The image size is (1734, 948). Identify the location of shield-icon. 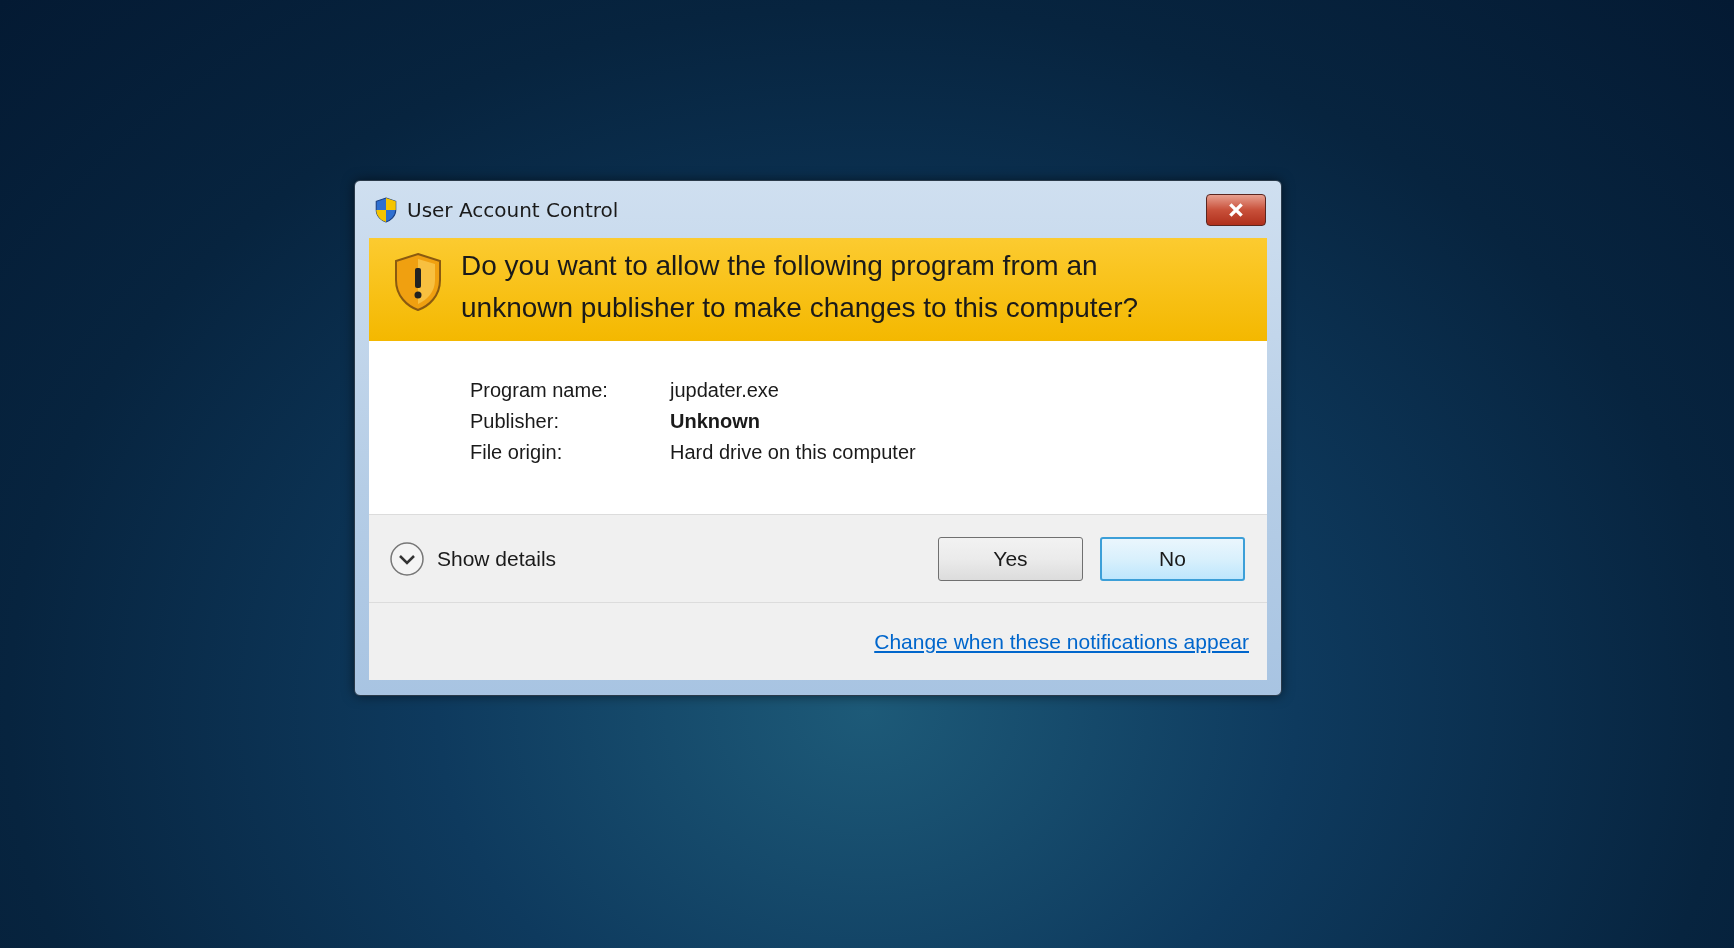
(386, 209).